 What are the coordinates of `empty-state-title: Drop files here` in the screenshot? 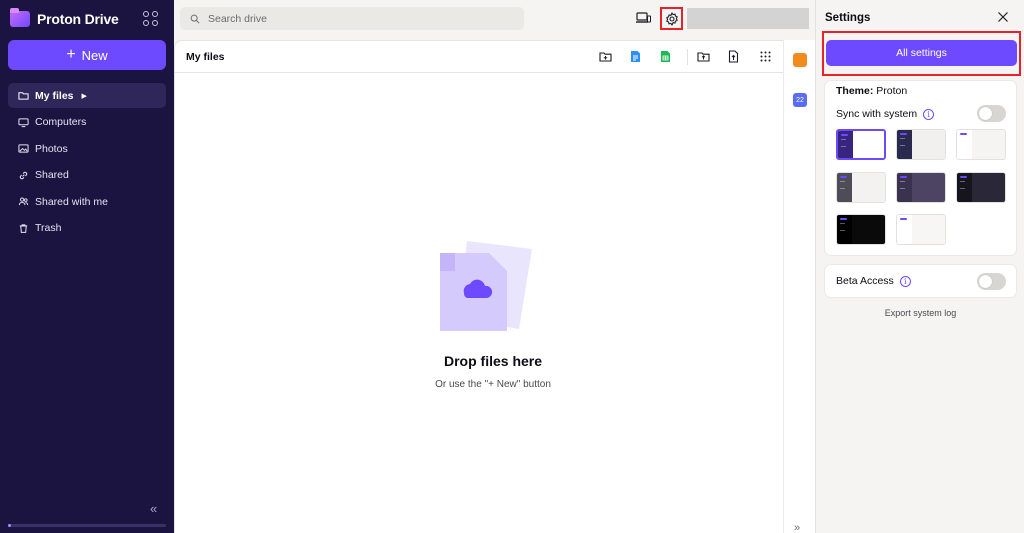 It's located at (493, 361).